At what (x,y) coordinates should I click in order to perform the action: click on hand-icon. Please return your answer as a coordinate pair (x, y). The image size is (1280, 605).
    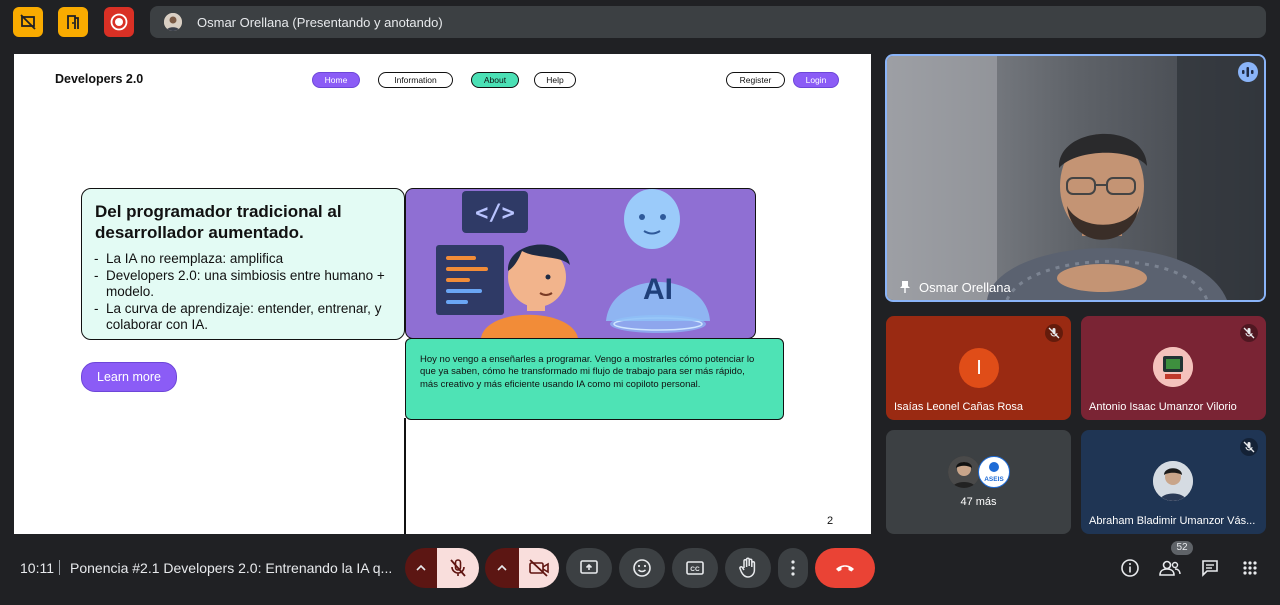
    Looking at the image, I should click on (747, 567).